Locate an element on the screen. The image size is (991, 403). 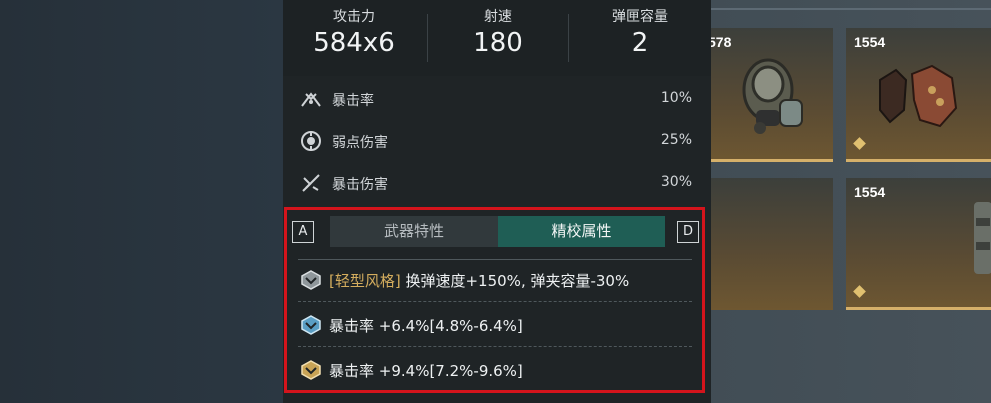
stat-label: 射速 is located at coordinates (498, 17).